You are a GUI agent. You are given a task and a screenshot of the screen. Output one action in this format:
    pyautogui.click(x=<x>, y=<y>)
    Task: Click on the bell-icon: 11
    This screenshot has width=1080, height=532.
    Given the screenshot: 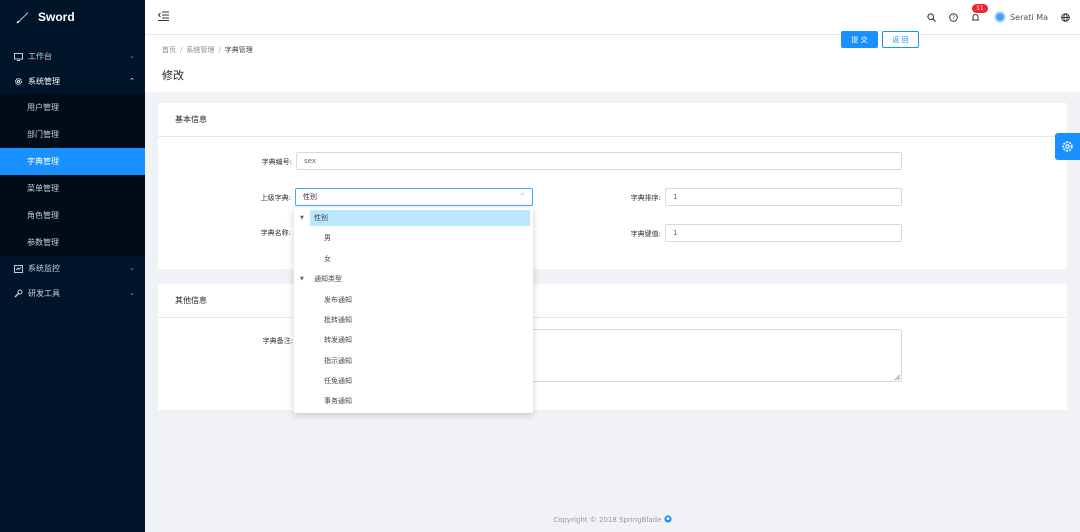 What is the action you would take?
    pyautogui.click(x=979, y=12)
    